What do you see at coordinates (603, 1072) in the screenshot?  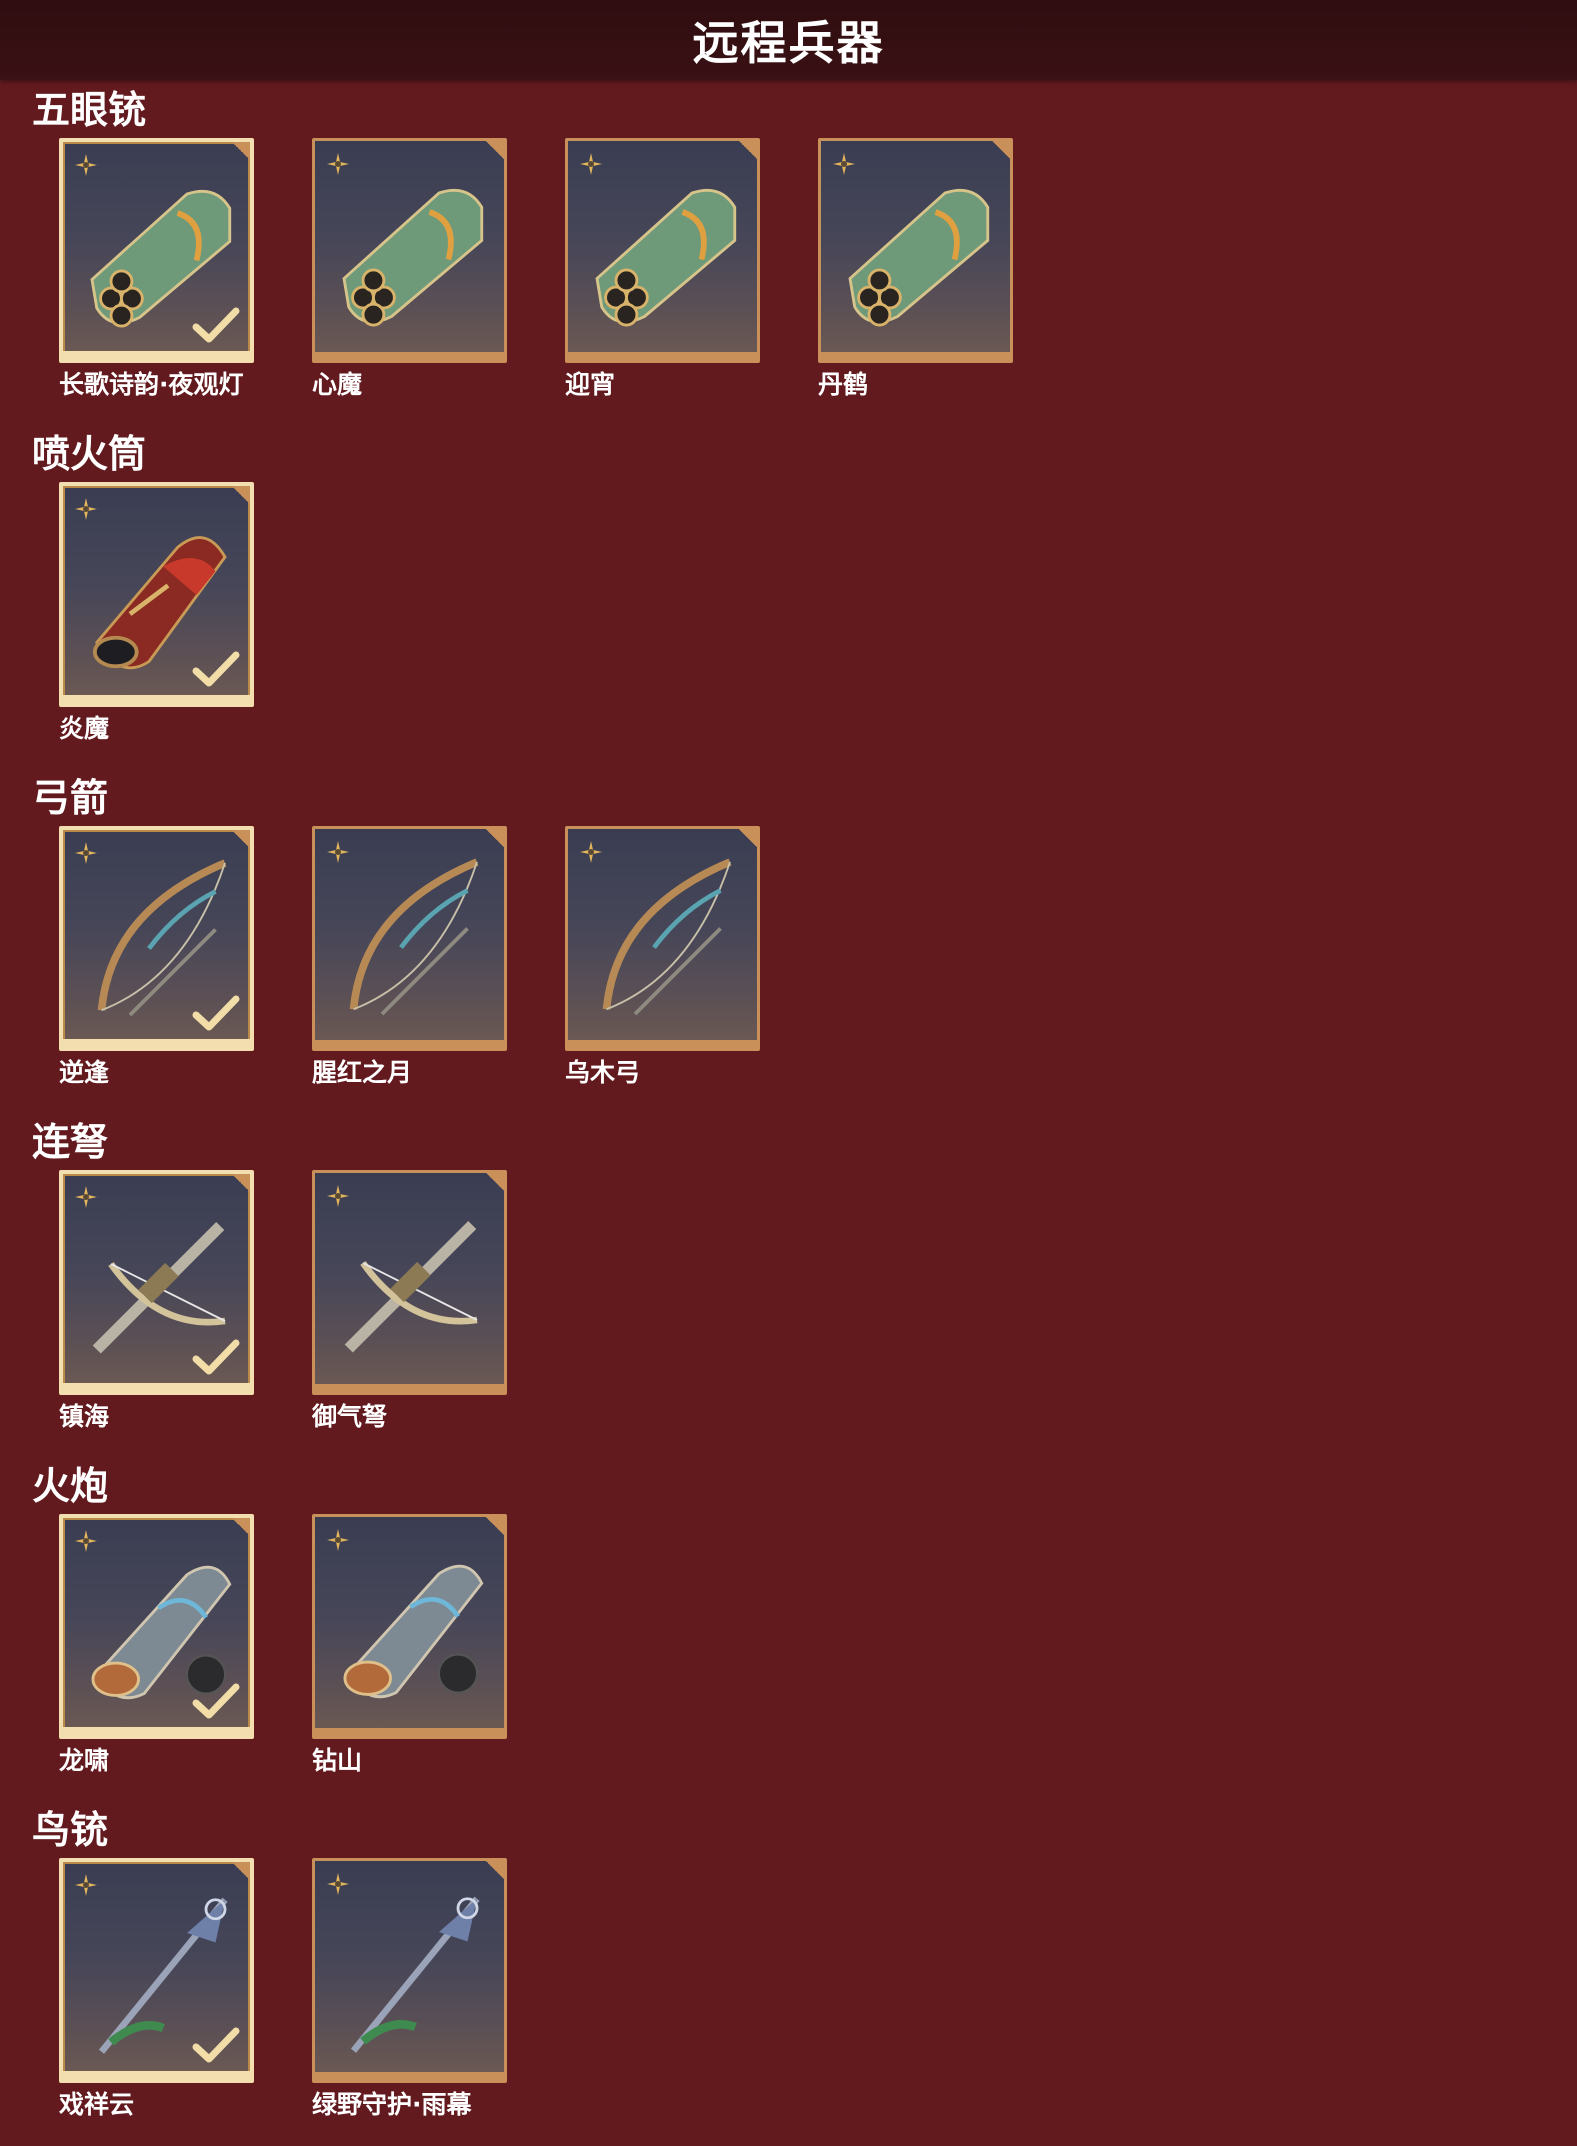 I see `weapon-name: 乌木弓` at bounding box center [603, 1072].